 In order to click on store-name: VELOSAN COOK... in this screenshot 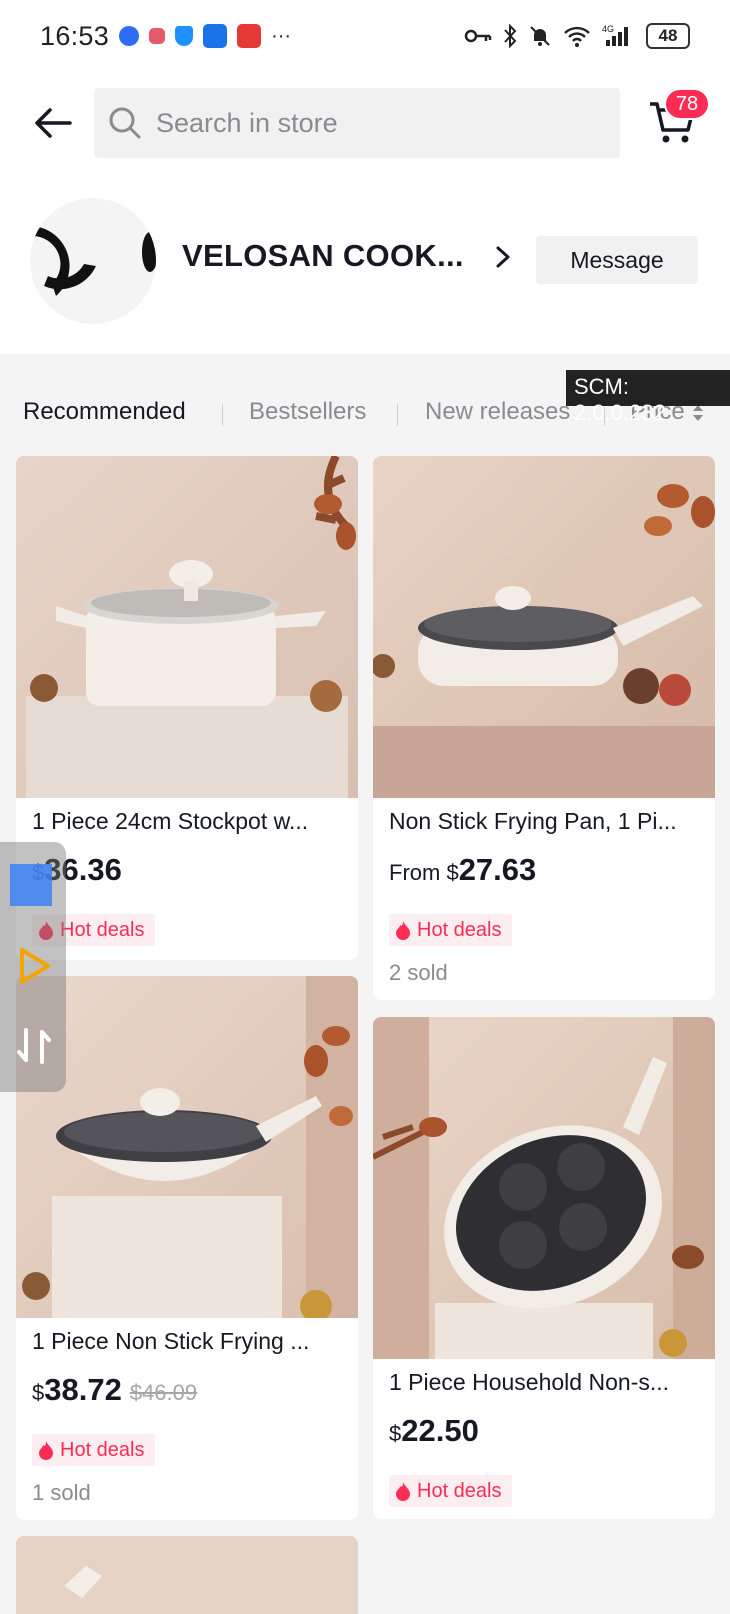, I will do `click(323, 256)`.